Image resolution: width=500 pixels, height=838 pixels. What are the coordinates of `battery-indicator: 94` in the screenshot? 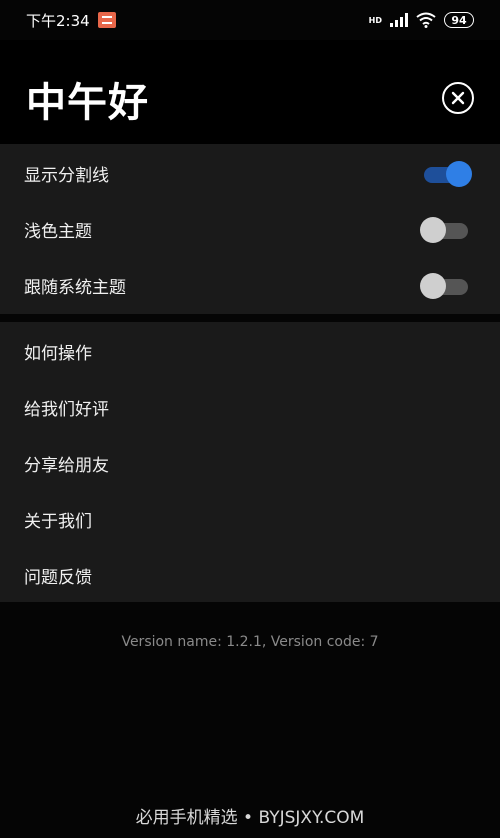 It's located at (459, 20).